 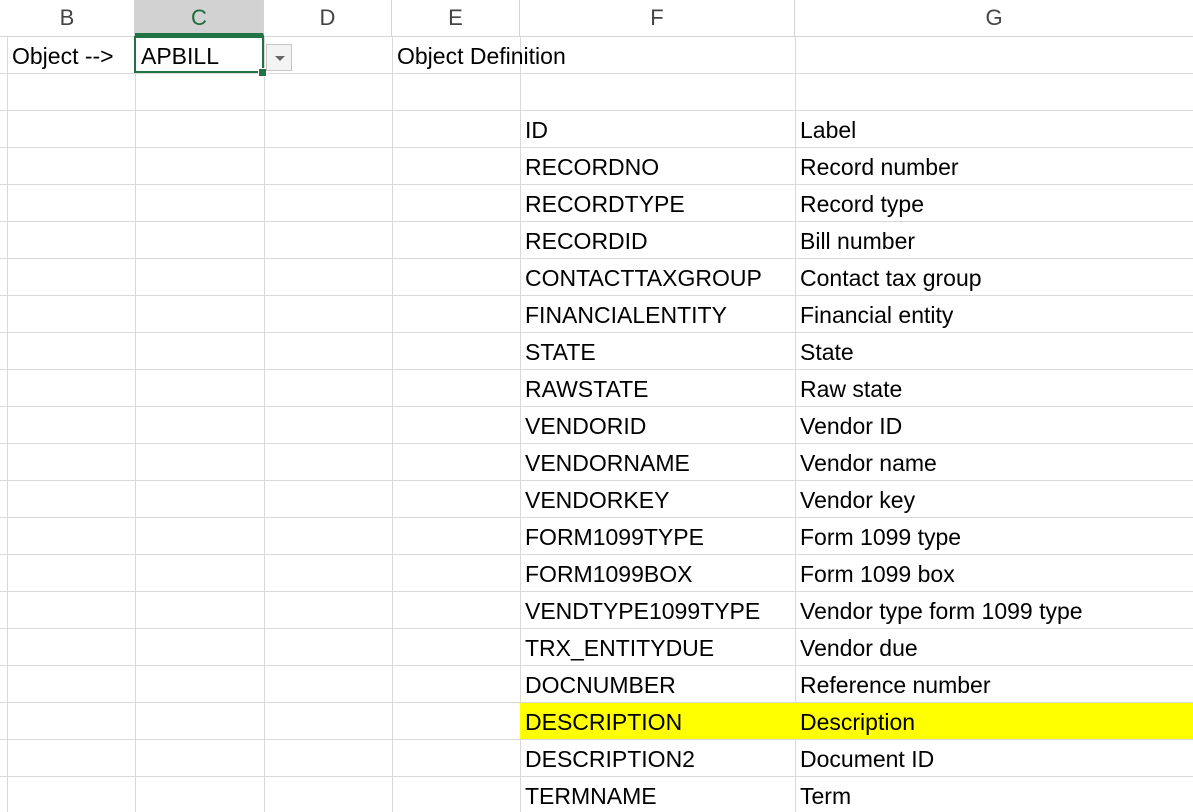 What do you see at coordinates (657, 647) in the screenshot?
I see `table-cell-id: TRX_ENTITYDUE` at bounding box center [657, 647].